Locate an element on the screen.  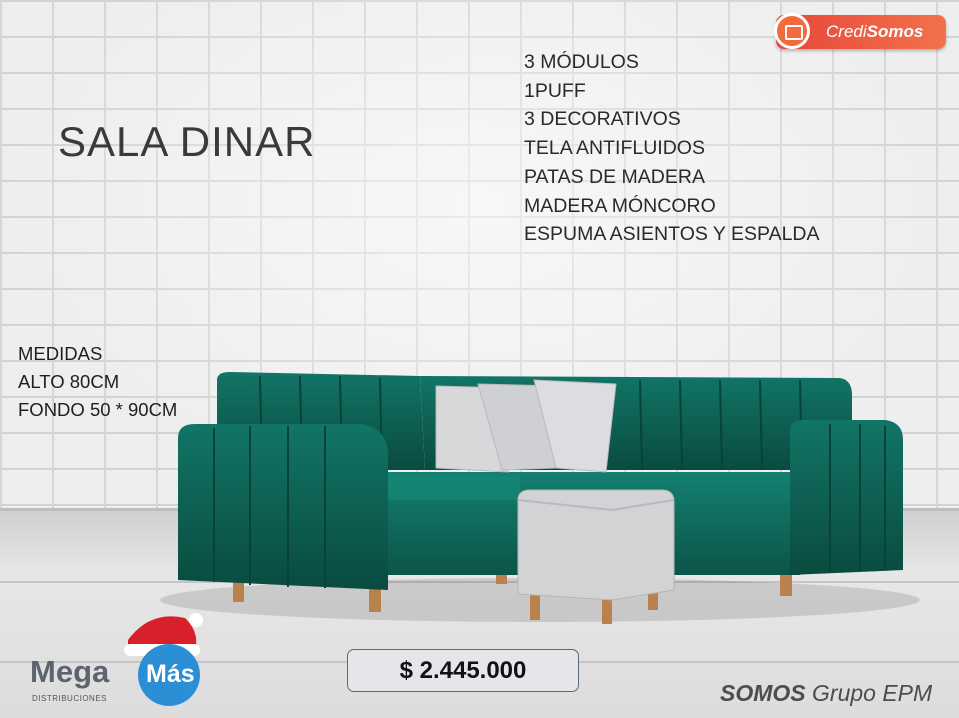
measurements: MEDIDAS ALTO 80CM FONDO 50 * 90CM is located at coordinates (97, 382).